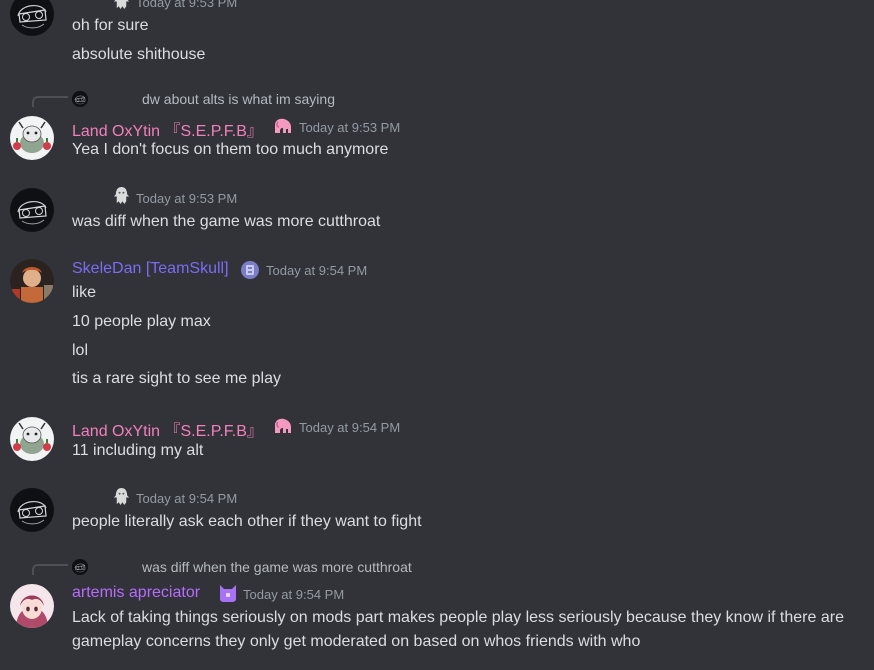  I want to click on author-name: SkeleDan [TeamSkull], so click(150, 269).